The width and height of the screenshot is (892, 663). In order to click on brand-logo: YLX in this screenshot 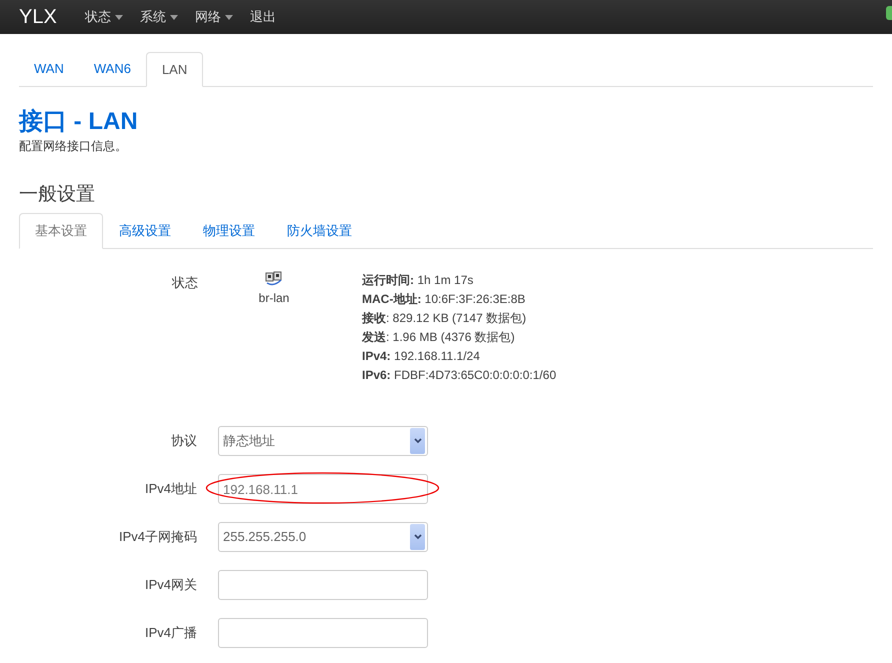, I will do `click(38, 17)`.